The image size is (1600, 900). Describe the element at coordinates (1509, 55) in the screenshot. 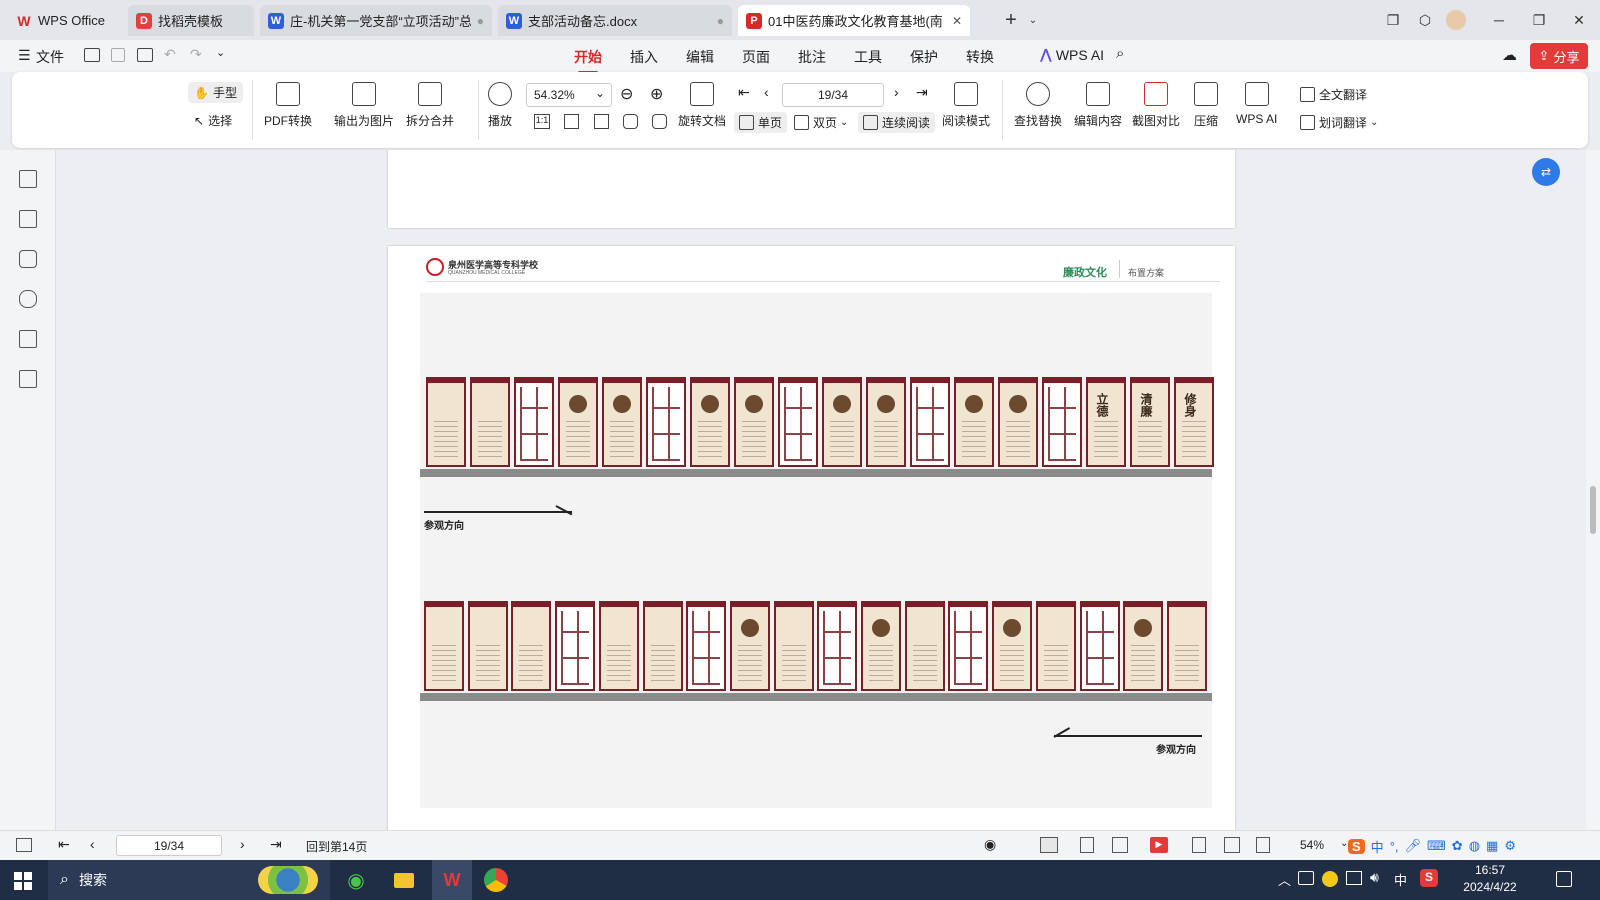

I see `cloud-icon: ☁` at that location.